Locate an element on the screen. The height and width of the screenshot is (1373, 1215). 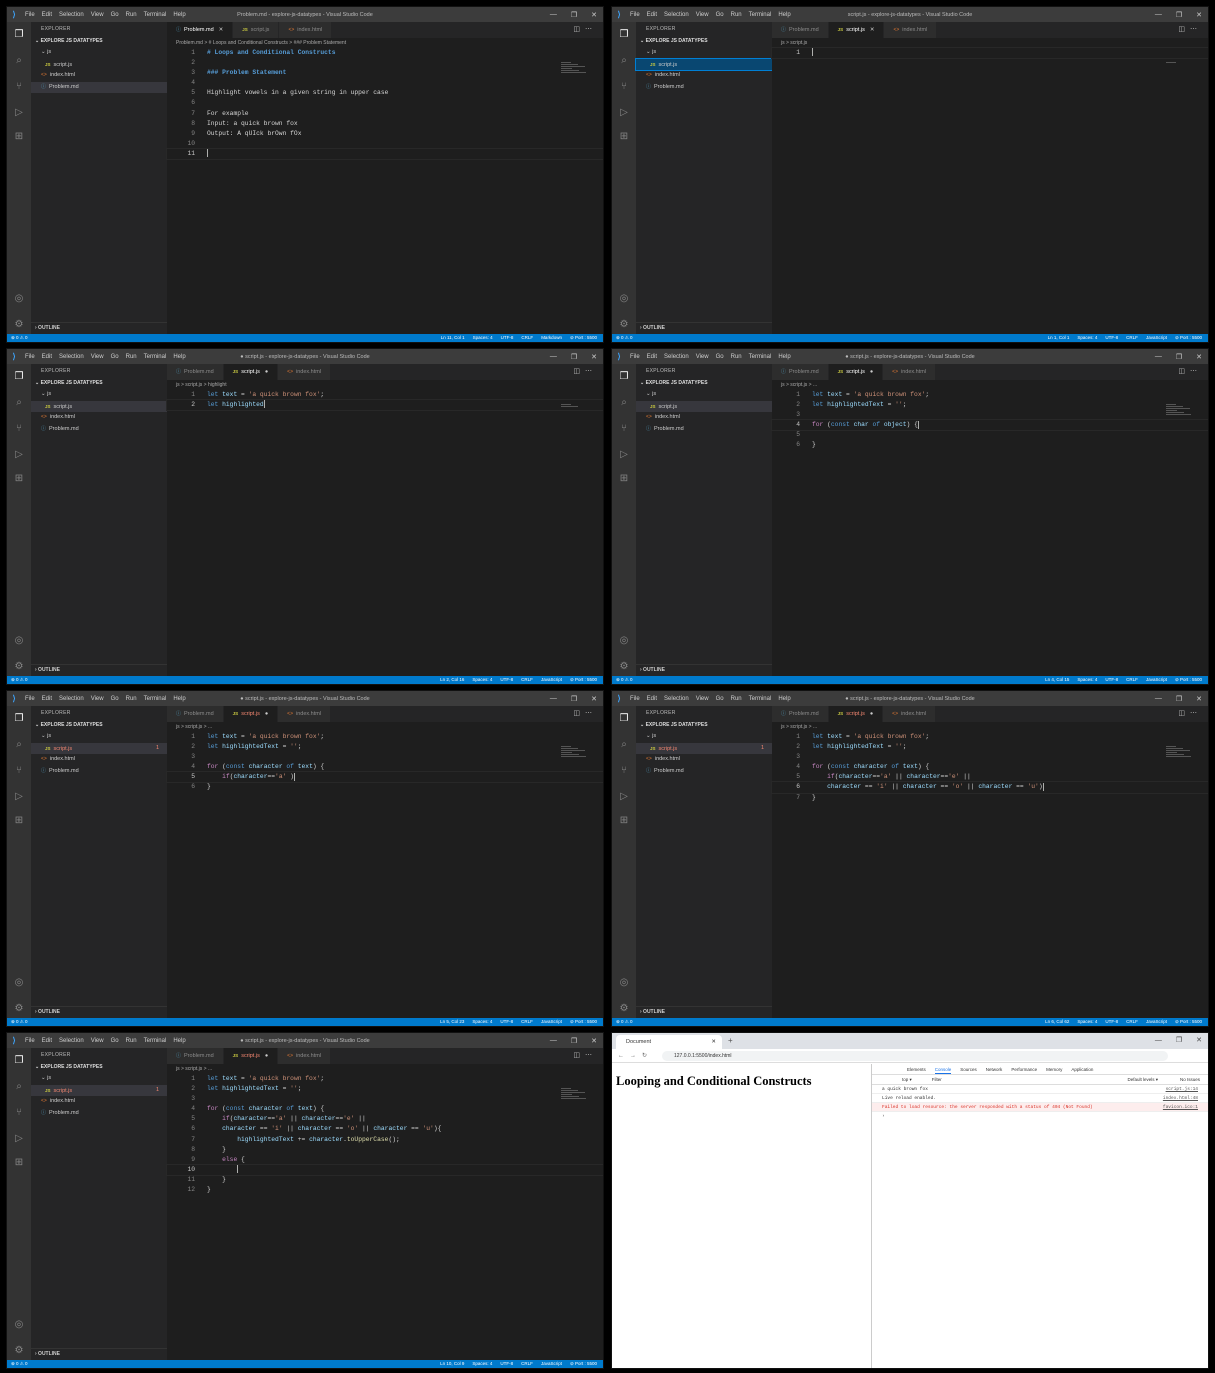
console-source-link: favicon.ico:1 is located at coordinates (1180, 1107).